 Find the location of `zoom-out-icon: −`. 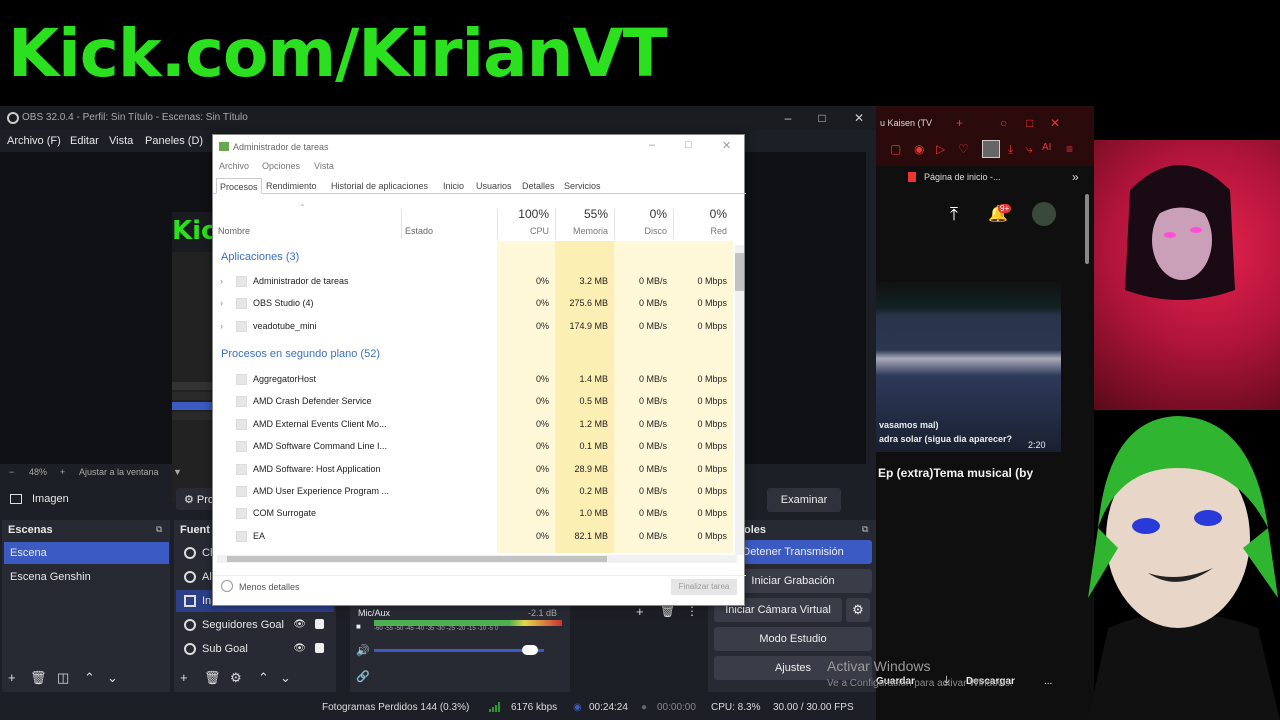

zoom-out-icon: − is located at coordinates (11, 472).